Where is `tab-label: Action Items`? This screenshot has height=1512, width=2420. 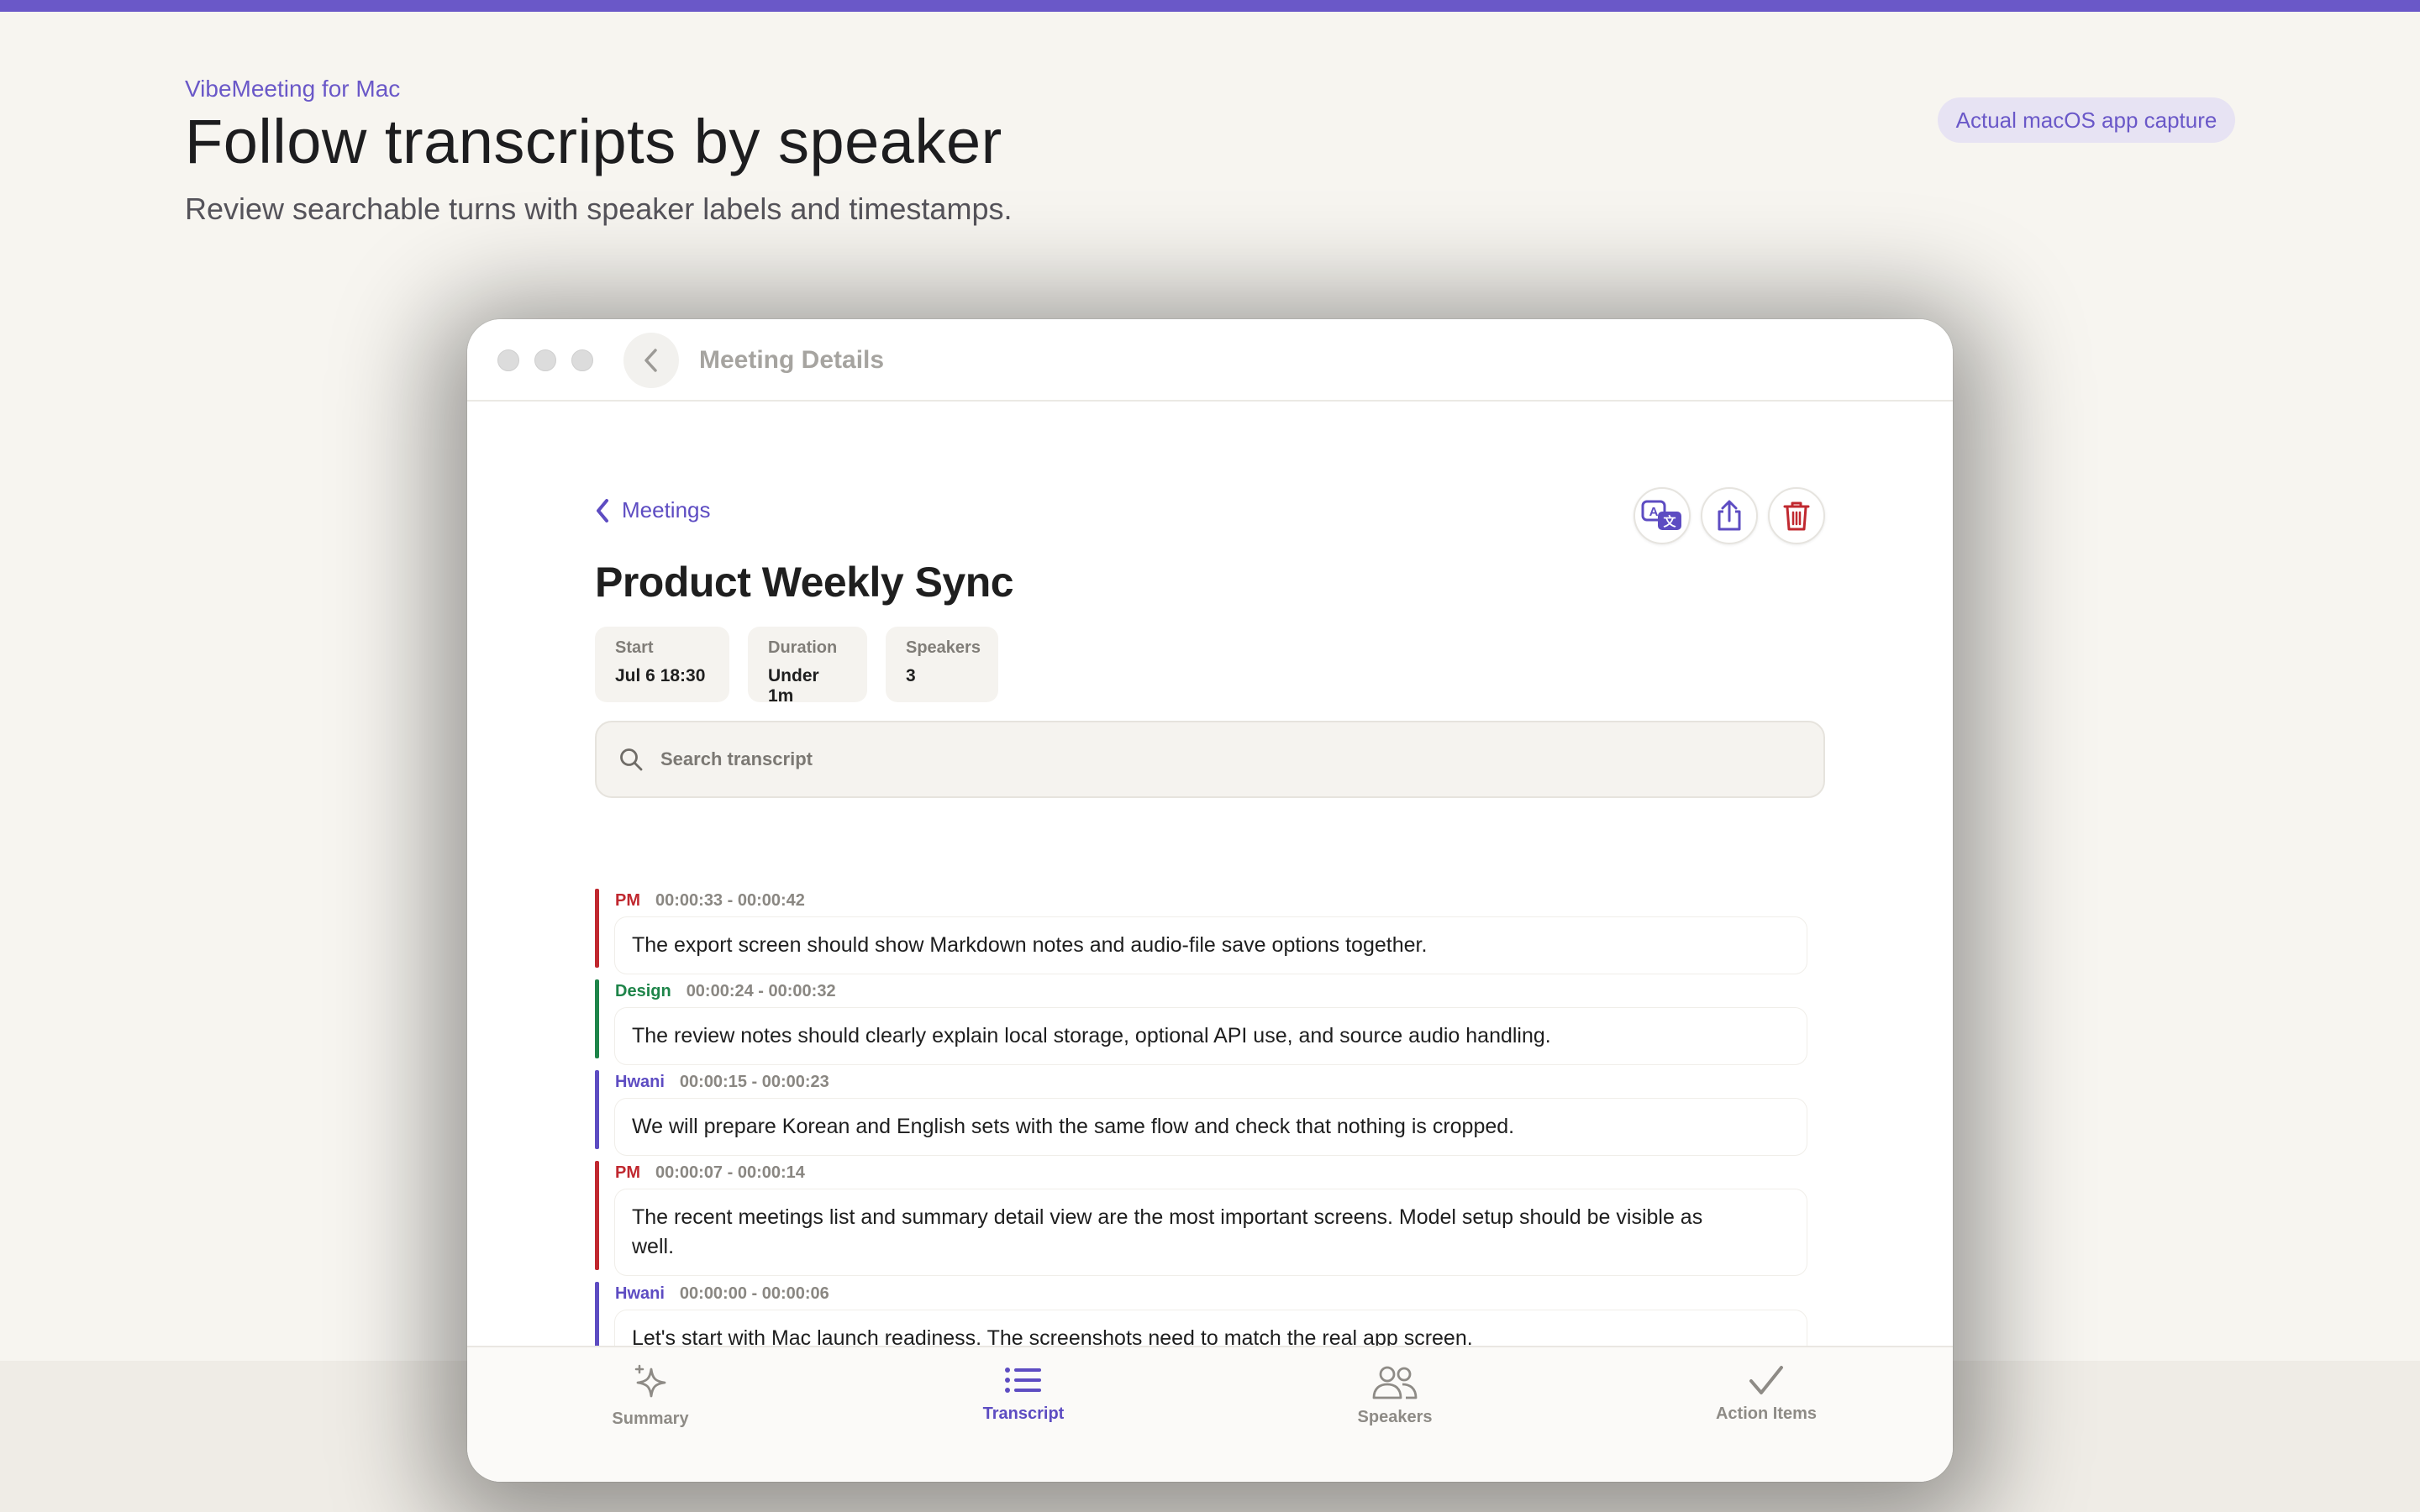 tab-label: Action Items is located at coordinates (1766, 1413).